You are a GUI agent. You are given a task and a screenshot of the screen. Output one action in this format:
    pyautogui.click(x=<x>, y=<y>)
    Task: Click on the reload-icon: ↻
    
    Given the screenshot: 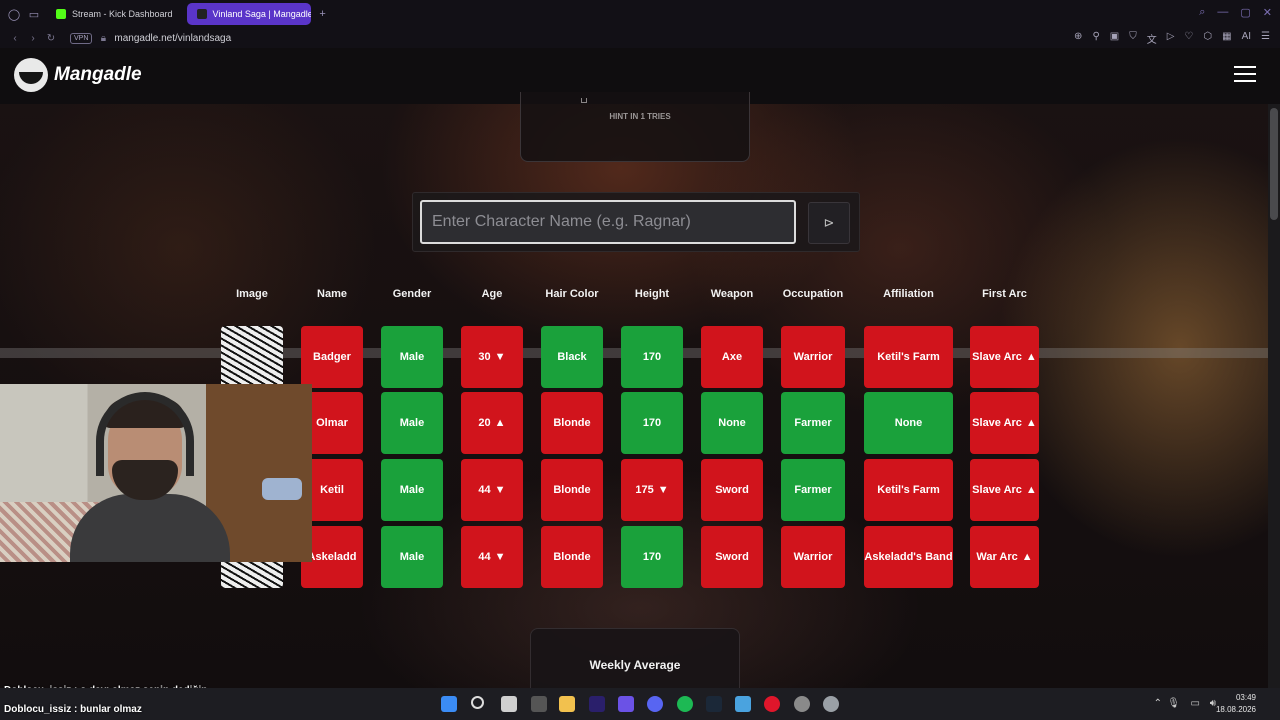 What is the action you would take?
    pyautogui.click(x=51, y=38)
    